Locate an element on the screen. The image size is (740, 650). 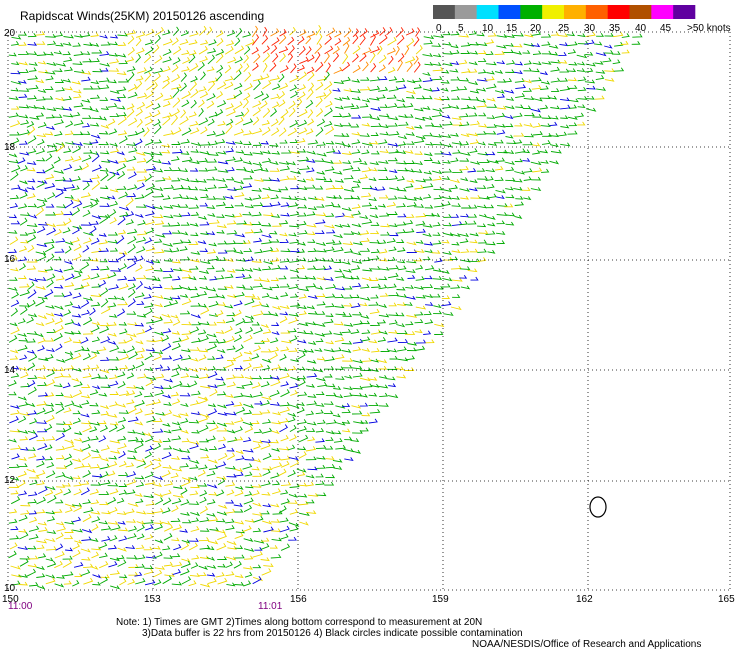
lat-label-20: 20 is located at coordinates (10, 33).